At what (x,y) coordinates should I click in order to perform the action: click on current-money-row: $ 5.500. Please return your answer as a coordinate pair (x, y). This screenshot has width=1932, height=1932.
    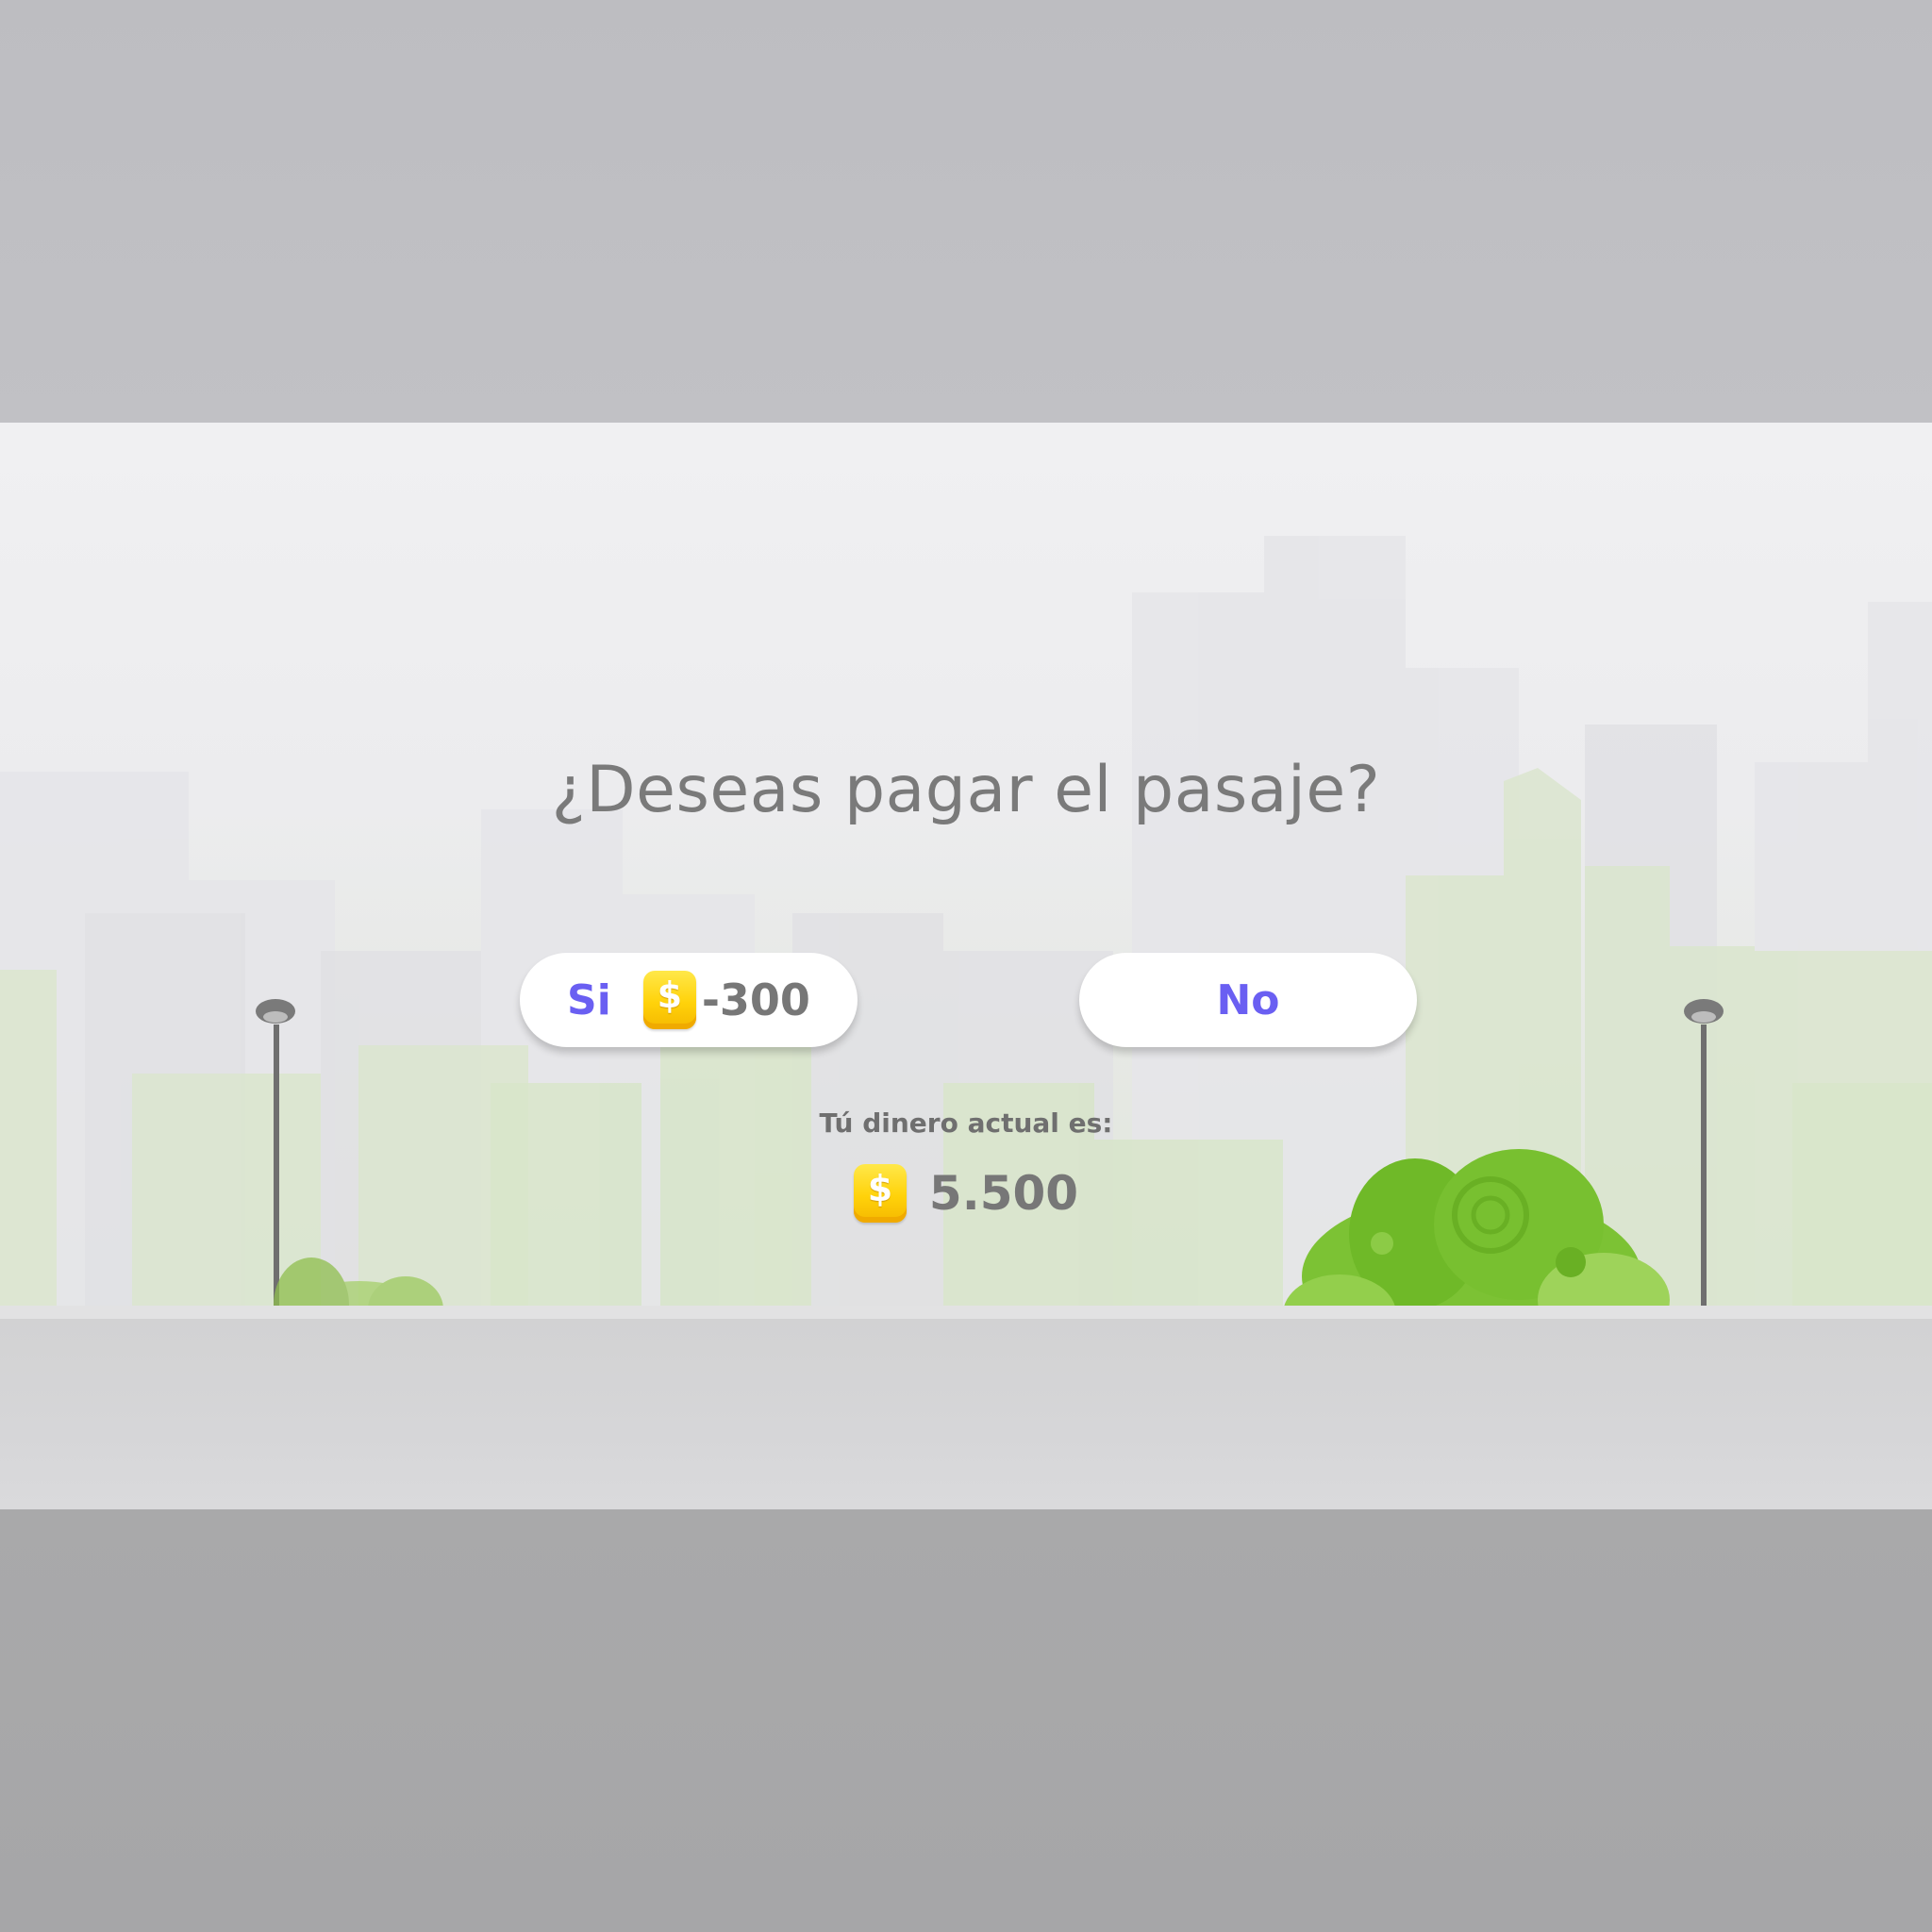
    Looking at the image, I should click on (966, 1194).